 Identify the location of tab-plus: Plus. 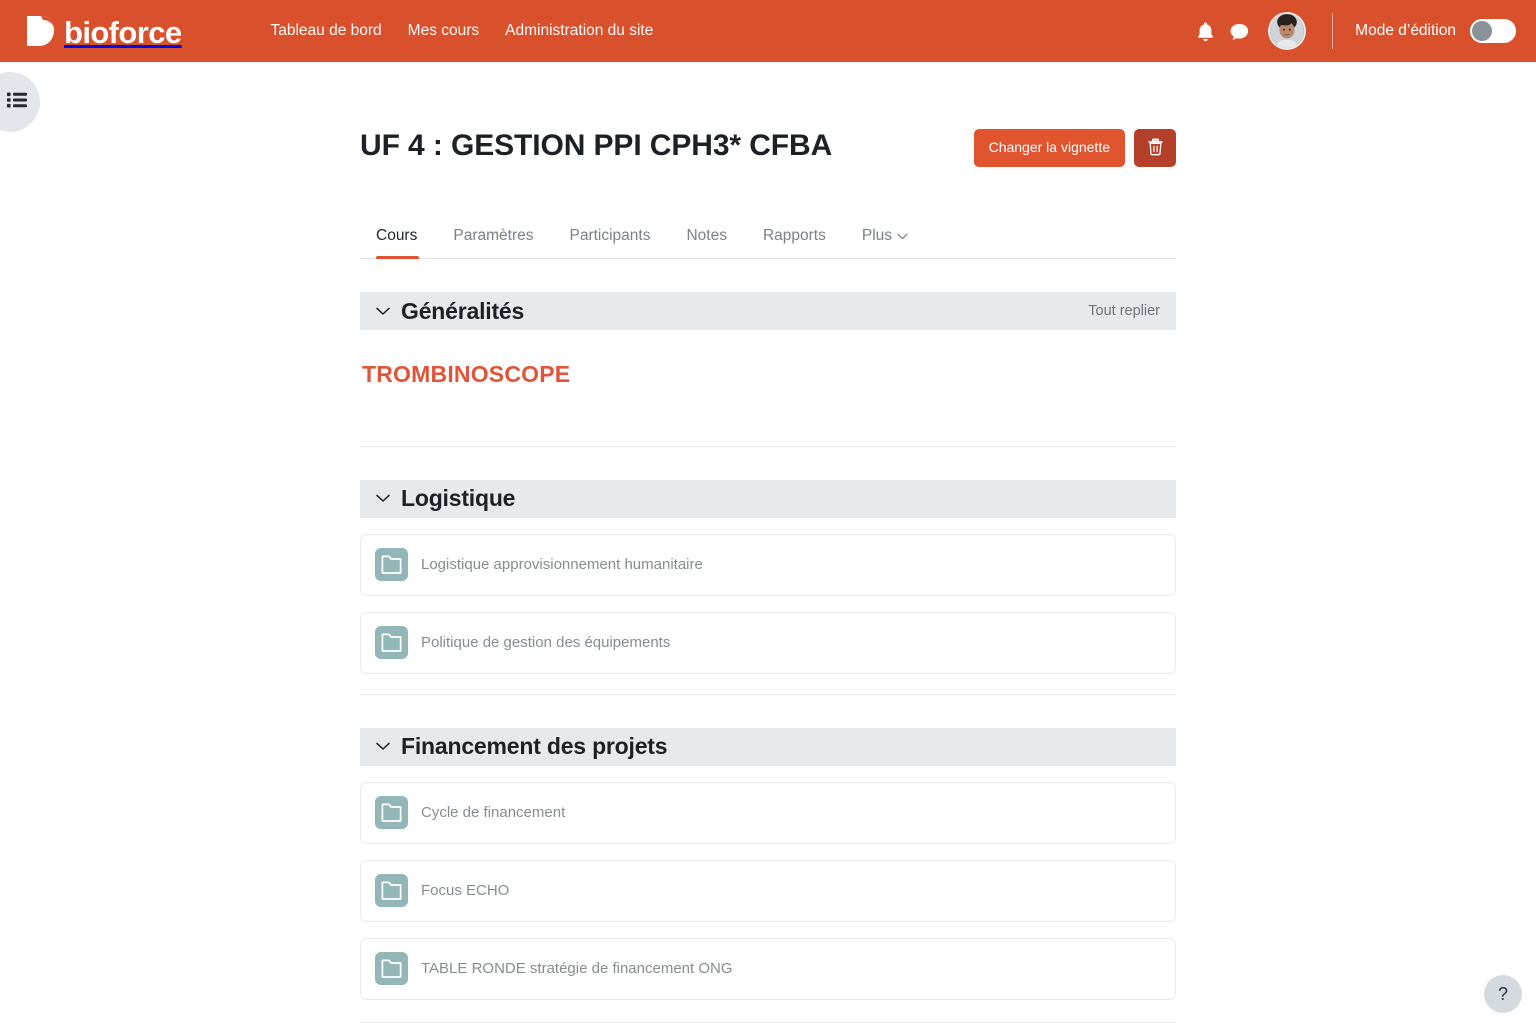
(885, 242).